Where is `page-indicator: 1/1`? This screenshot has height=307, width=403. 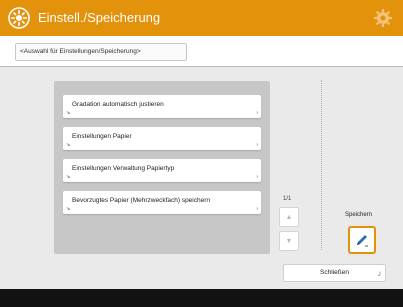
page-indicator: 1/1 is located at coordinates (287, 199).